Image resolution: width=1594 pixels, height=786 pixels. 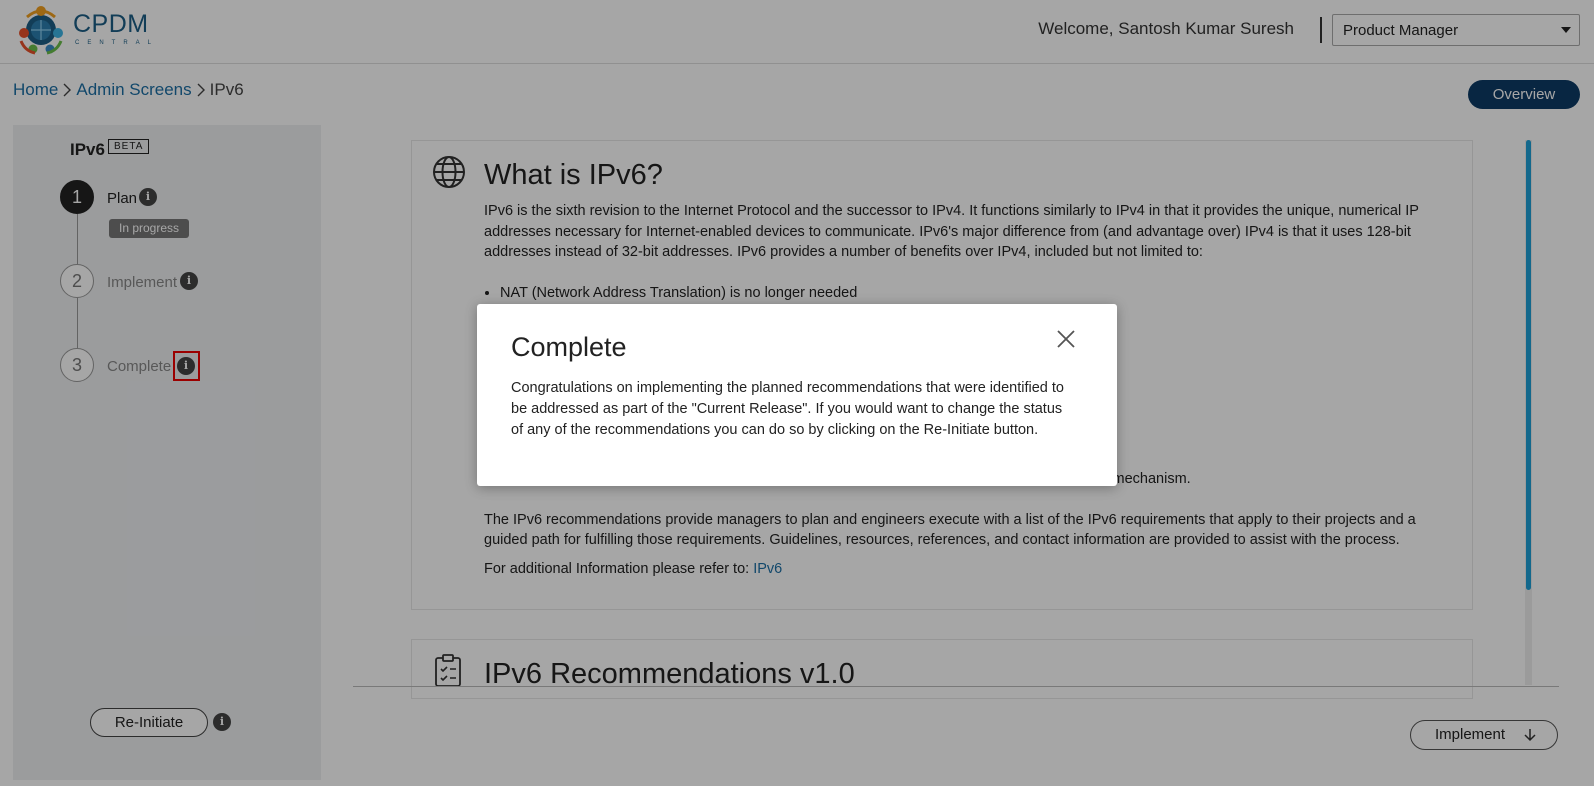 I want to click on modal-title: Complete, so click(x=569, y=347).